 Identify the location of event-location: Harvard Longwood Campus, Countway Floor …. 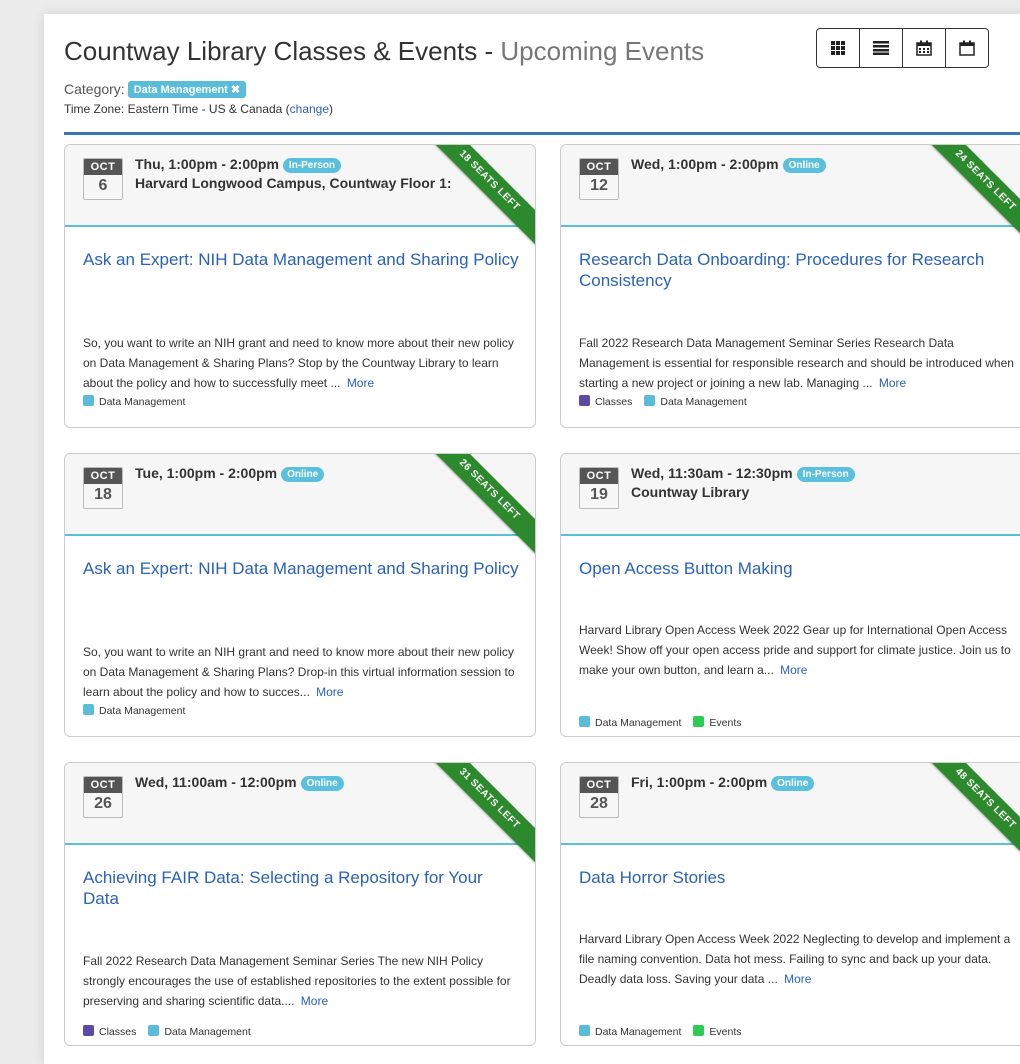
(293, 183).